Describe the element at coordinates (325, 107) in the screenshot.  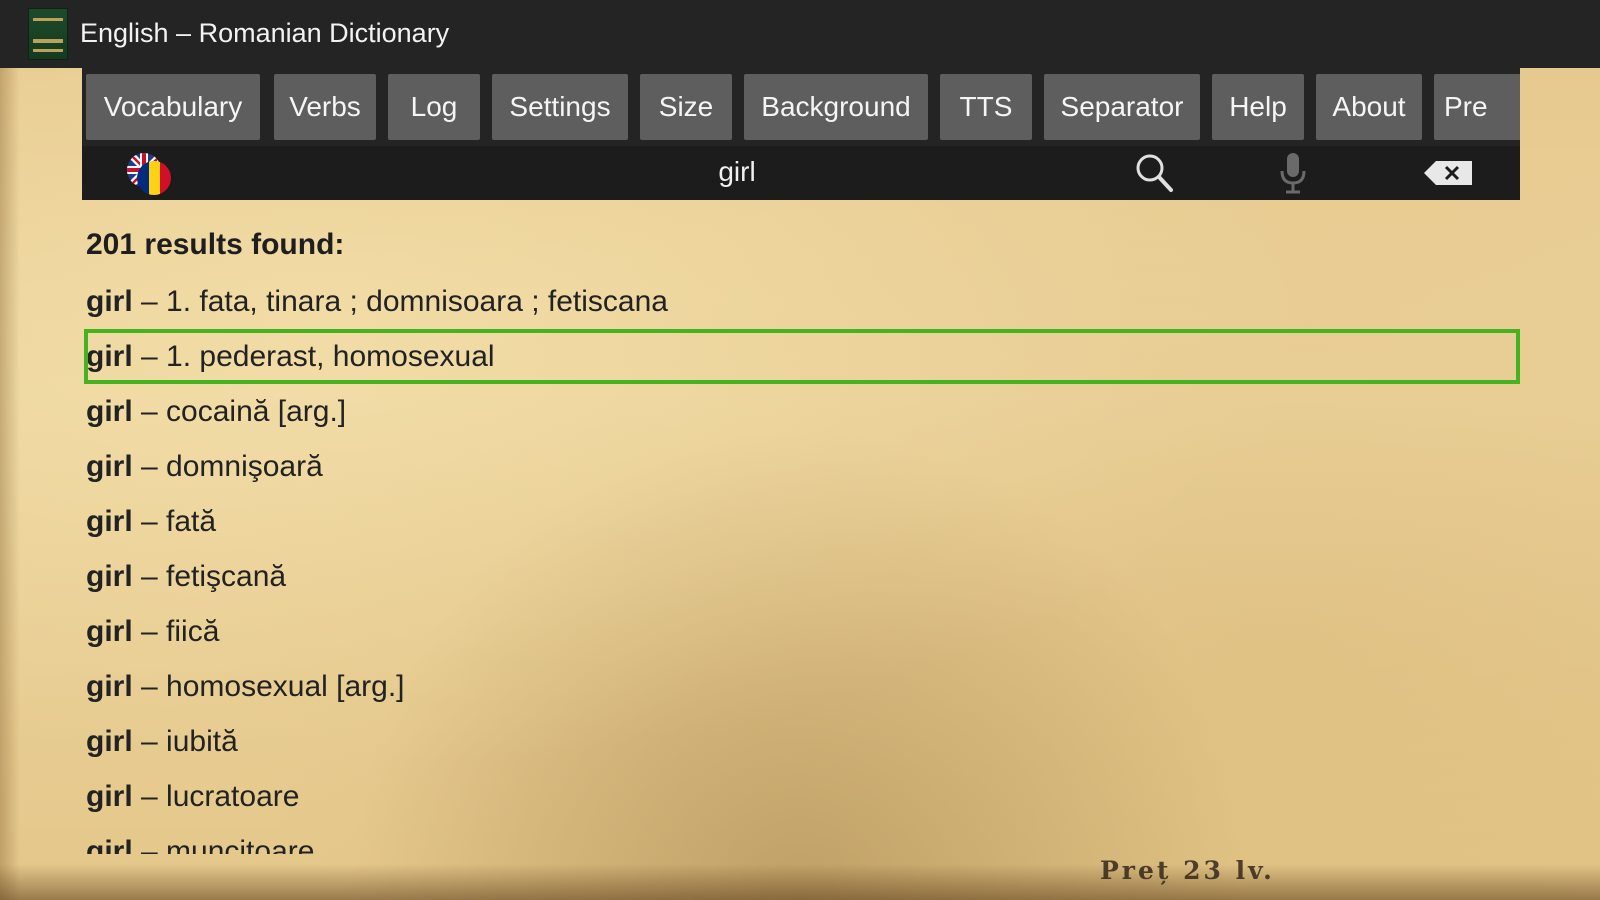
I see `menu-verbs-button: Verbs` at that location.